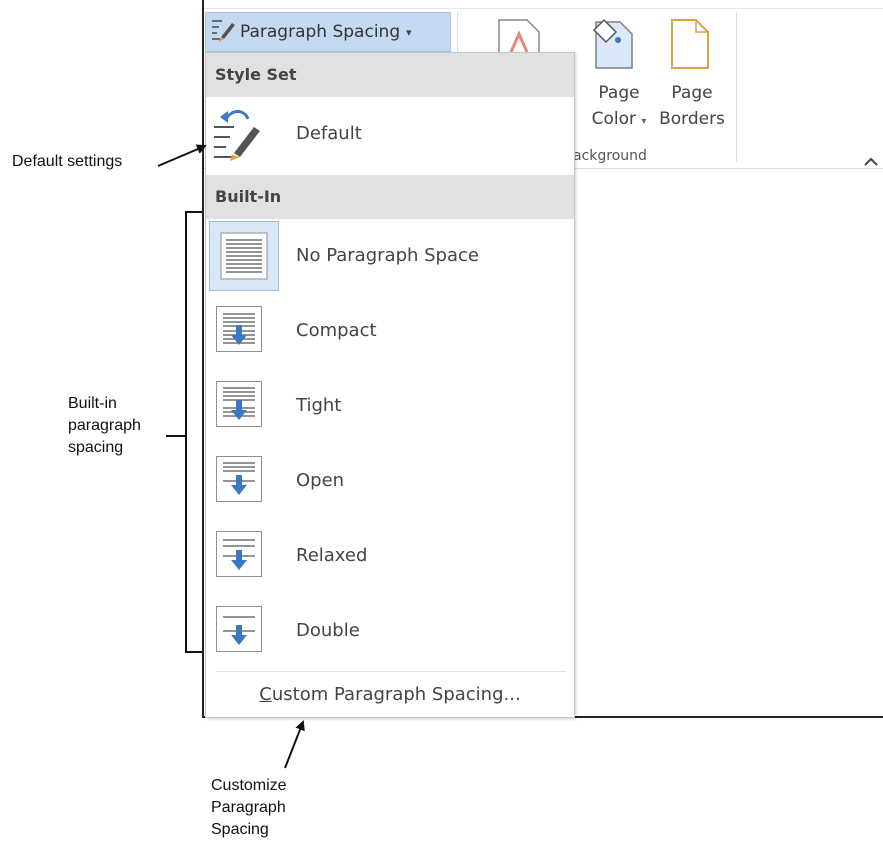 Image resolution: width=883 pixels, height=847 pixels. What do you see at coordinates (182, 155) in the screenshot?
I see `default-settings-arrow` at bounding box center [182, 155].